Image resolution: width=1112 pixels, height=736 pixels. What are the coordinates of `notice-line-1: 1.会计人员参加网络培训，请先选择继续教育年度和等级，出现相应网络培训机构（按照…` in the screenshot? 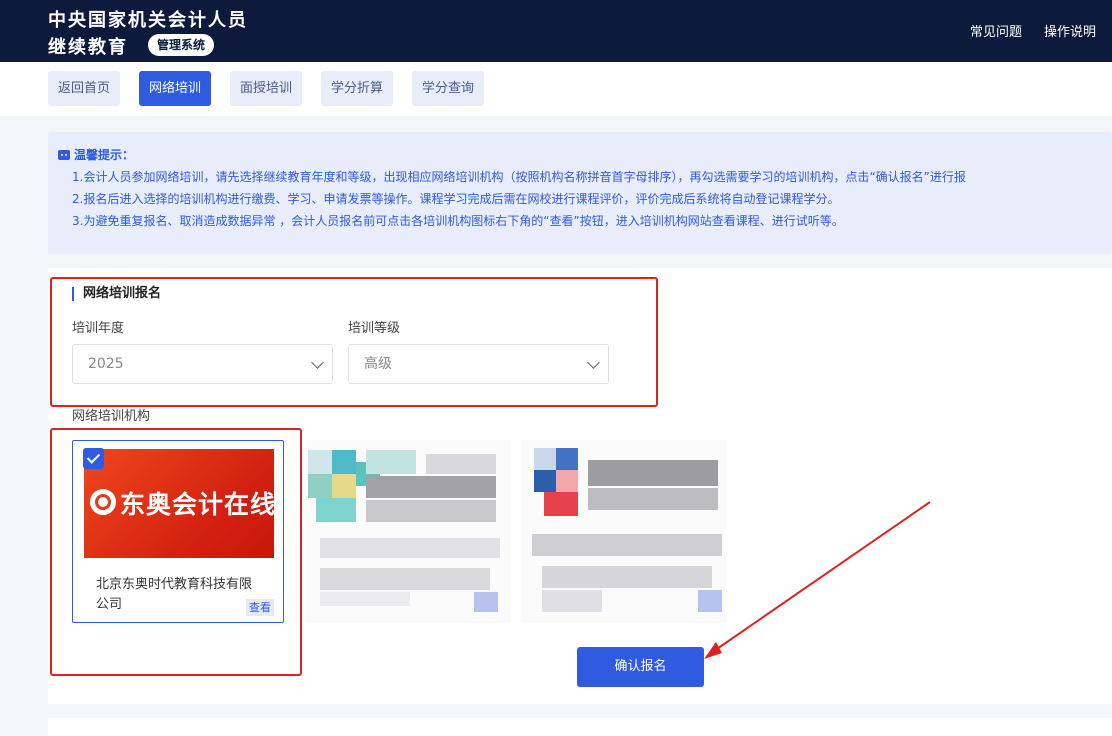 It's located at (519, 177).